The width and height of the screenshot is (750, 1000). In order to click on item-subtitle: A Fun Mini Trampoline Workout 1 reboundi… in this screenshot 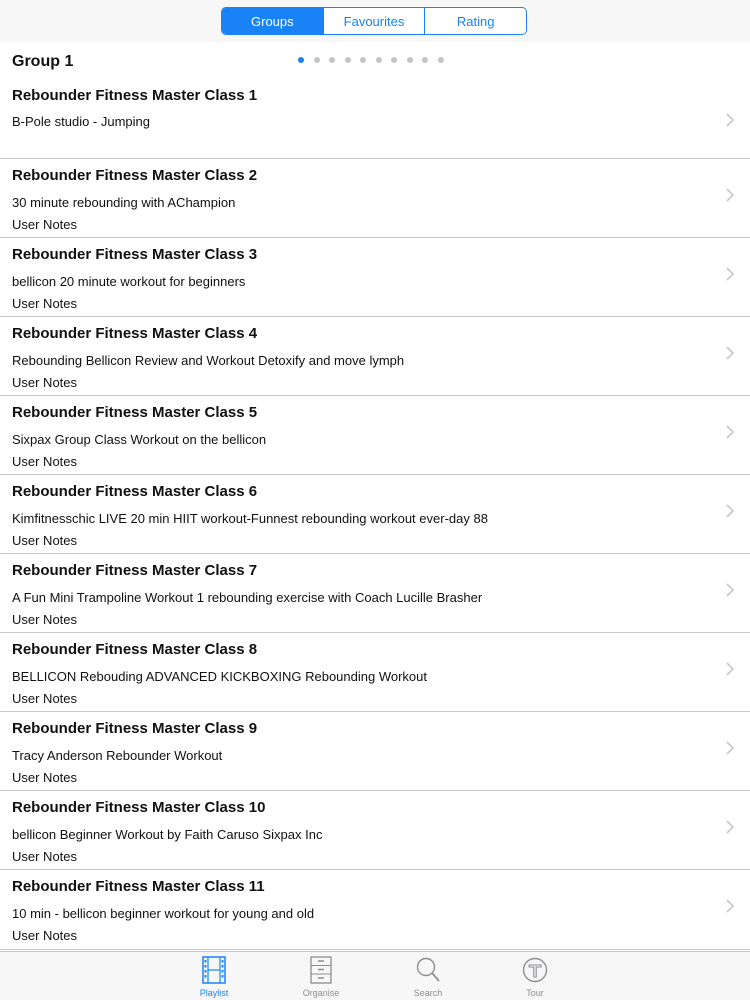, I will do `click(247, 597)`.